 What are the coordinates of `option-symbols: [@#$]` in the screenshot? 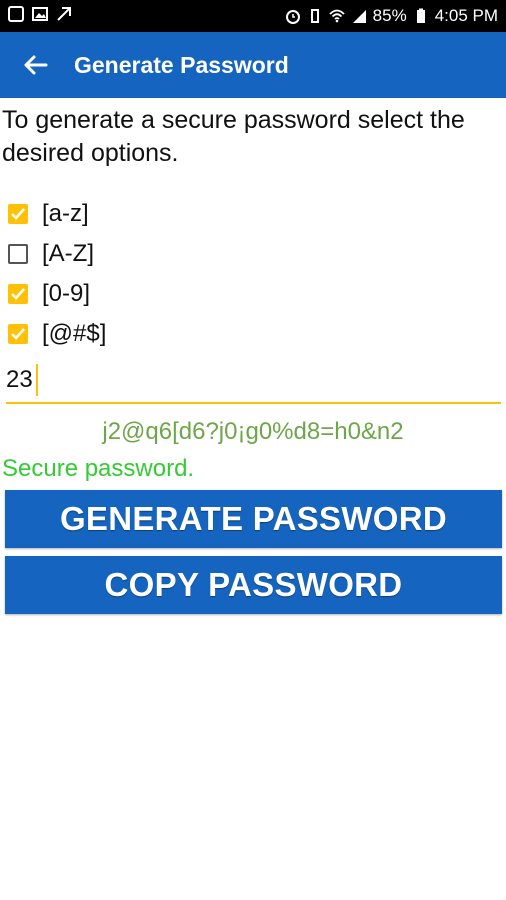 It's located at (57, 334).